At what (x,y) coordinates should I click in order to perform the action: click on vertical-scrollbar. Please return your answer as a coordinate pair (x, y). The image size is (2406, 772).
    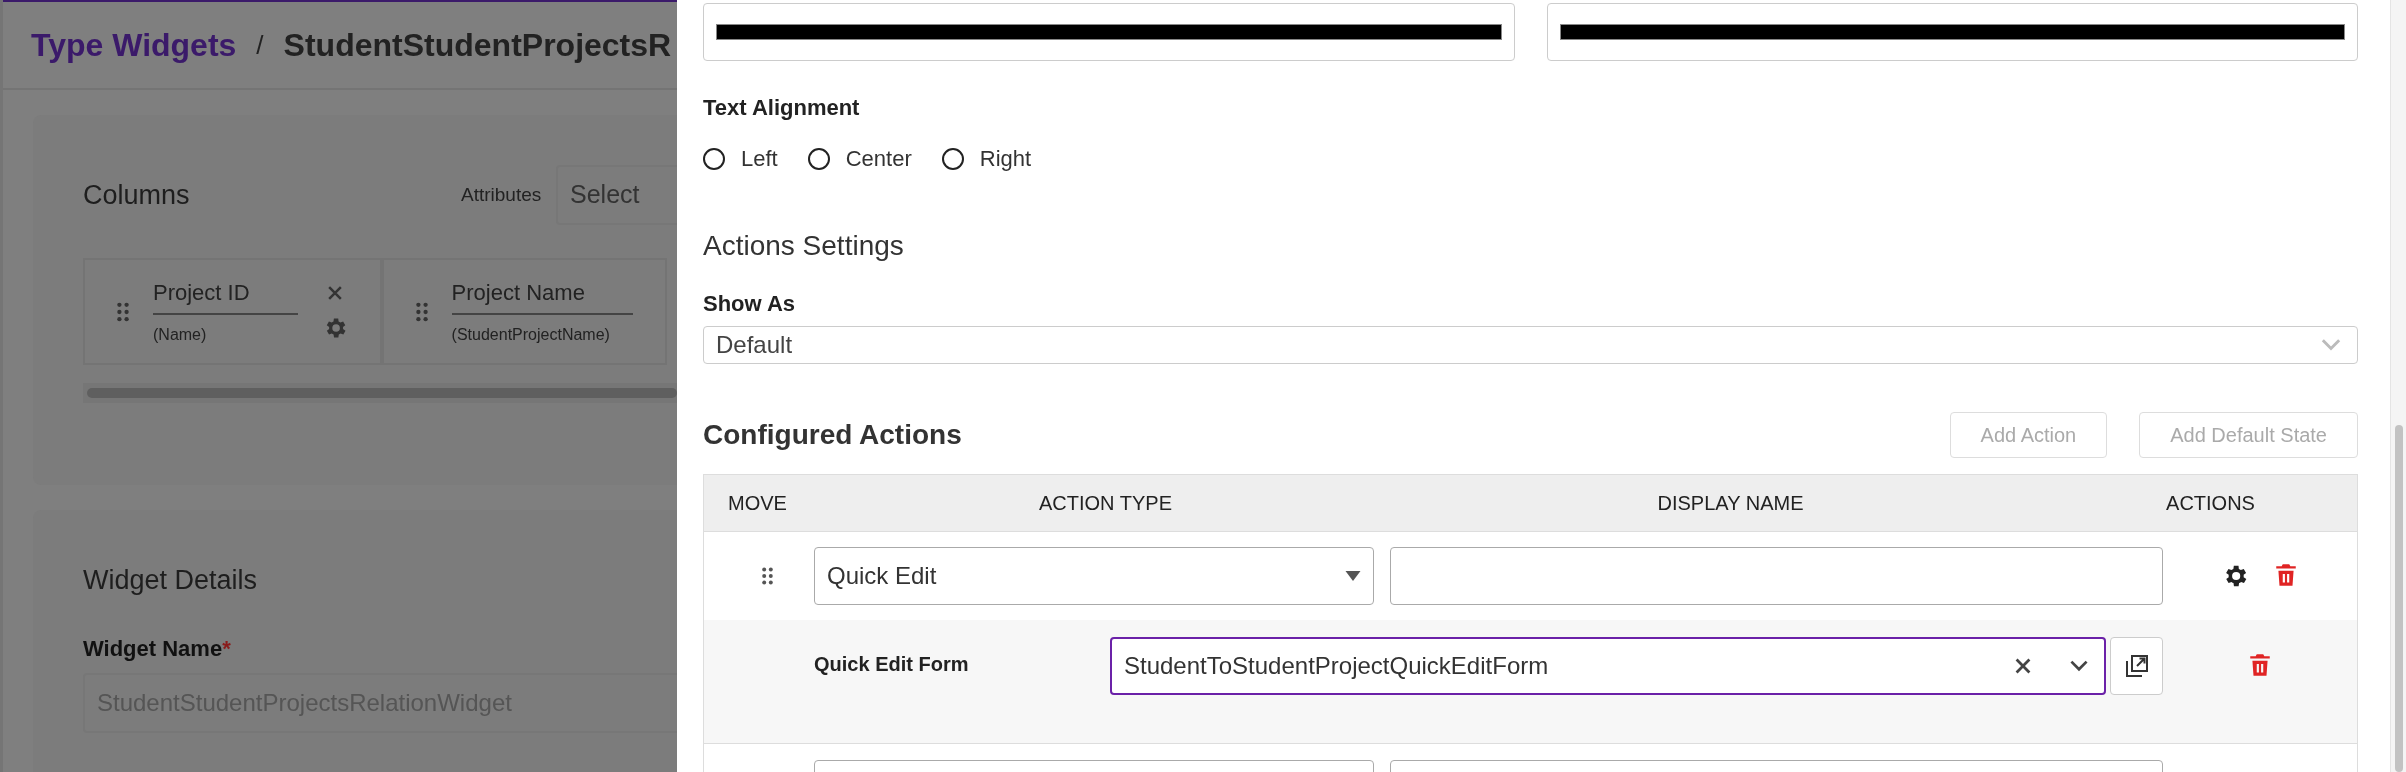
    Looking at the image, I should click on (2398, 386).